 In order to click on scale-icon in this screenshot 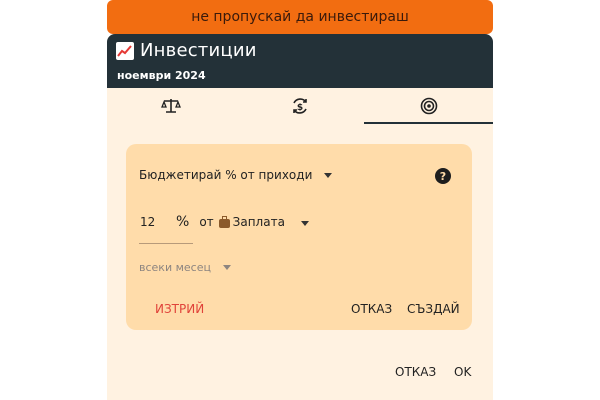, I will do `click(171, 106)`.